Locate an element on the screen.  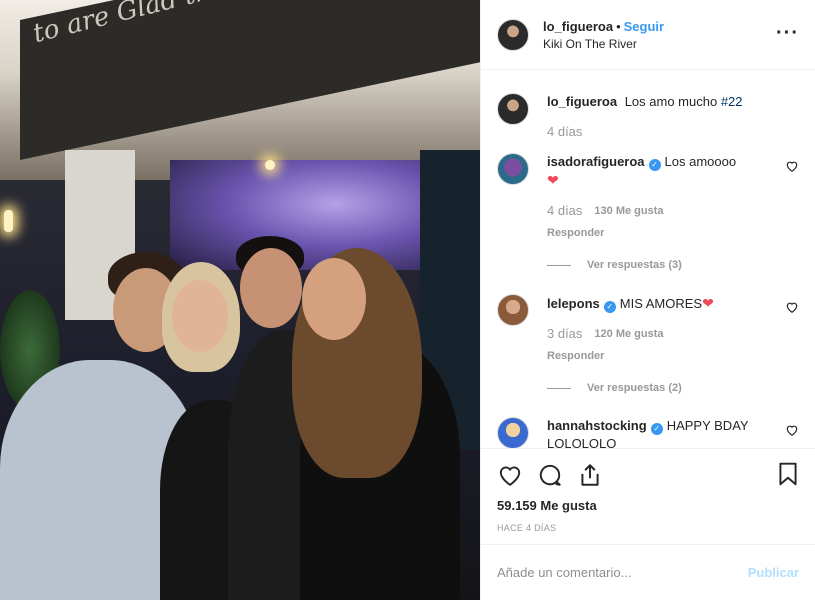
comment-likes: 120 Me gusta is located at coordinates (628, 334).